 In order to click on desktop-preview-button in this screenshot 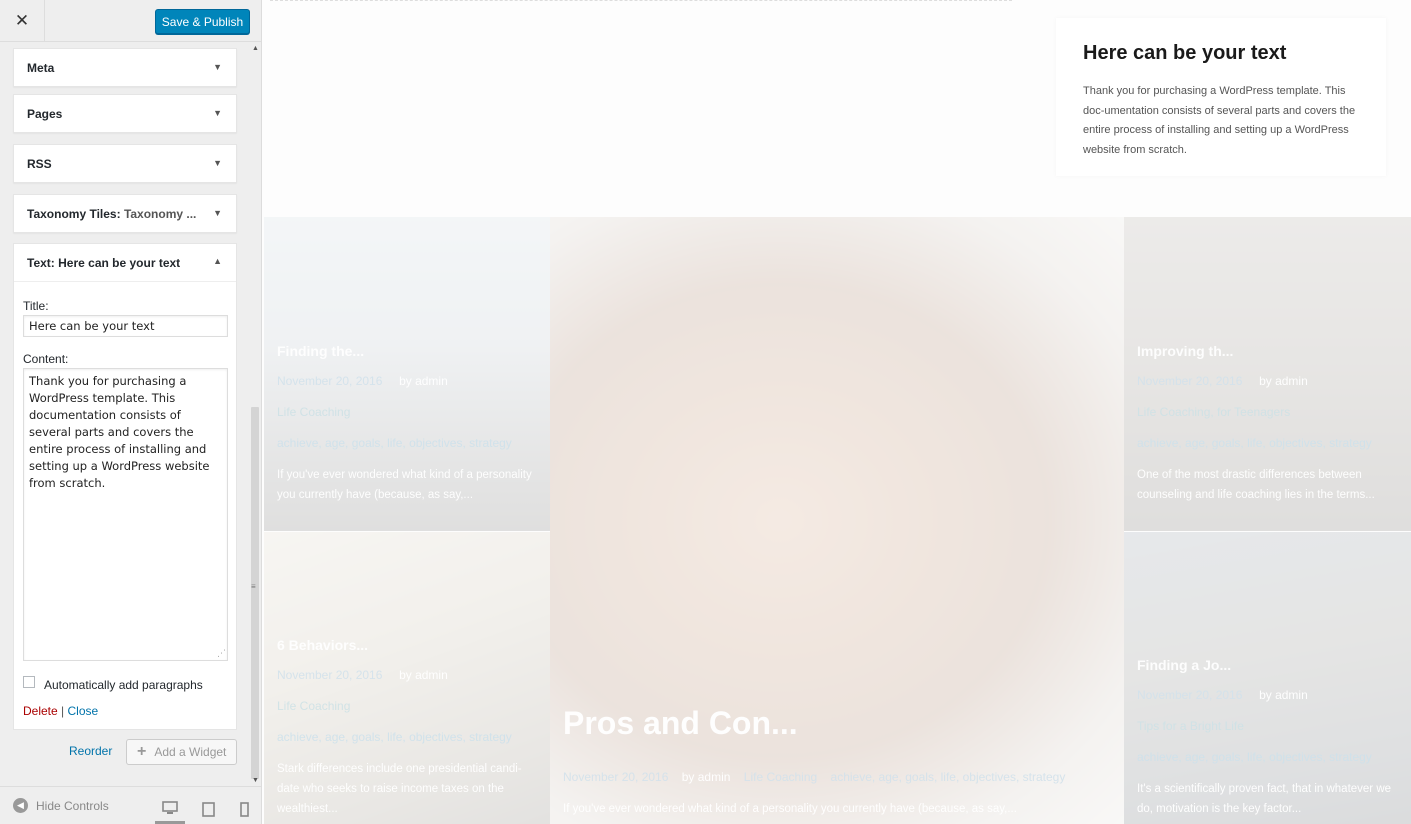, I will do `click(170, 809)`.